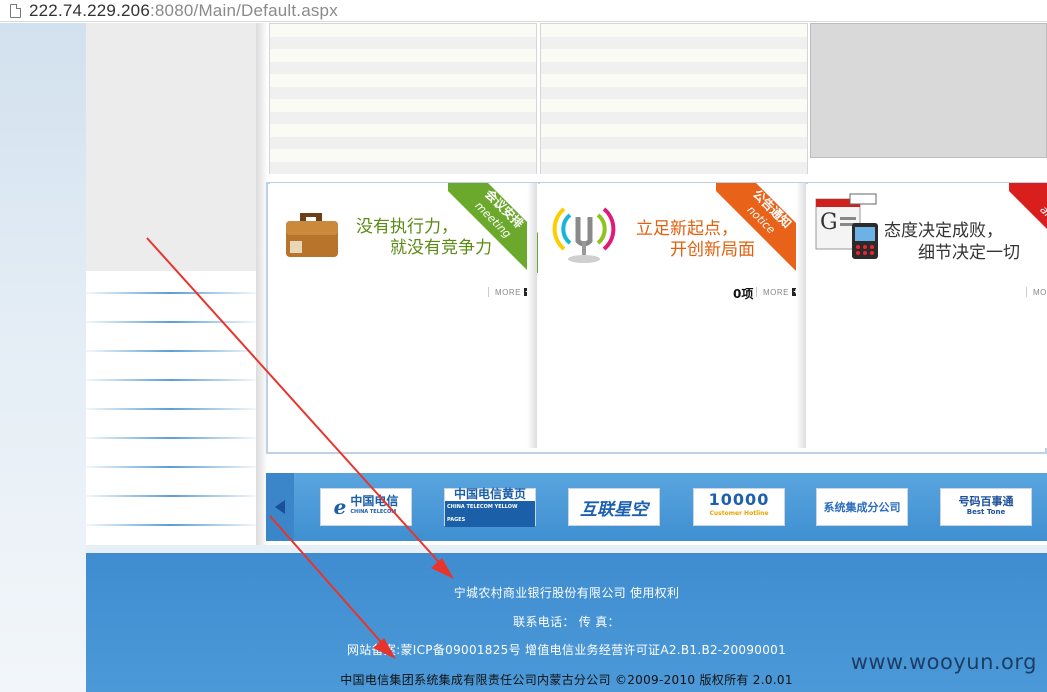  I want to click on left-background, so click(43, 357).